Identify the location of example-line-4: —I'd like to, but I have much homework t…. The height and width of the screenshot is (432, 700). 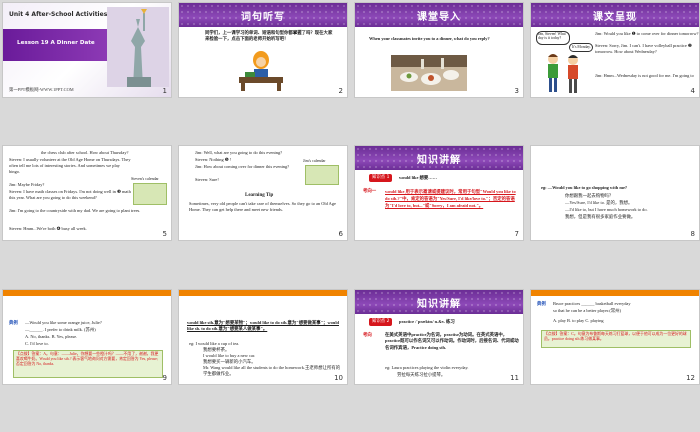
(606, 209).